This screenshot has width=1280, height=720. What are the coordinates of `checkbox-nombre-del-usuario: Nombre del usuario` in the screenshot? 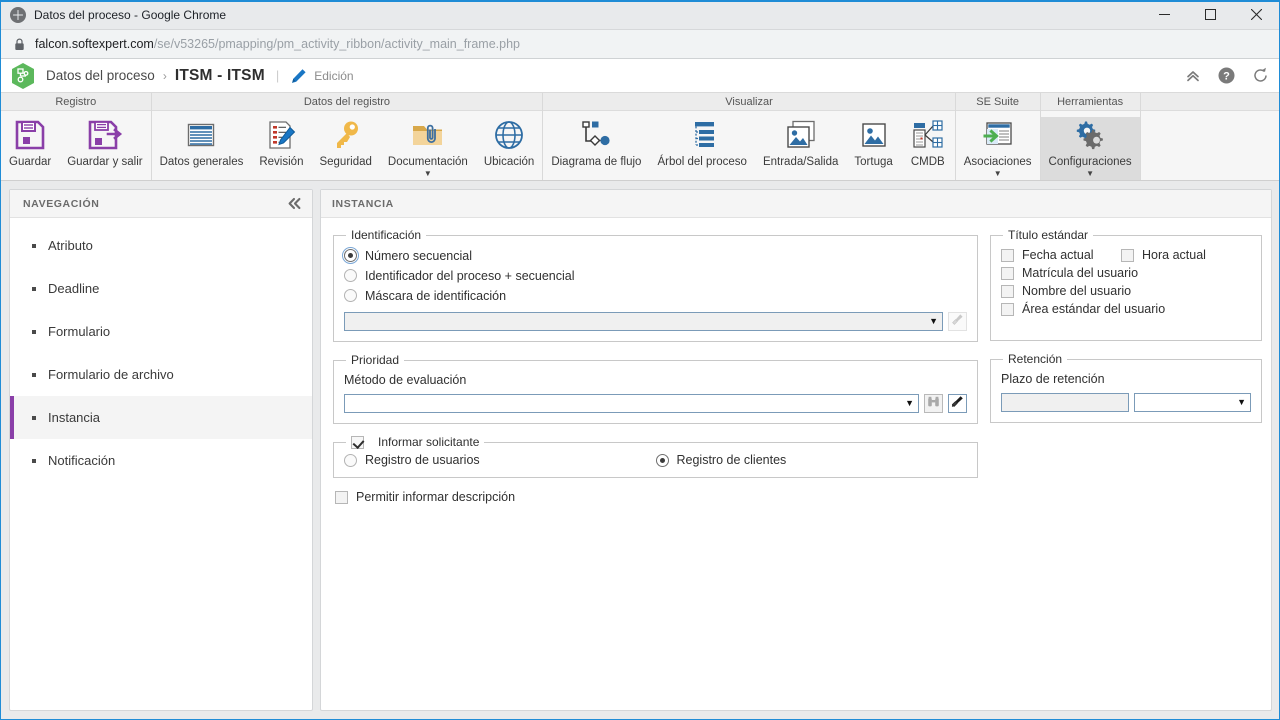 It's located at (1126, 291).